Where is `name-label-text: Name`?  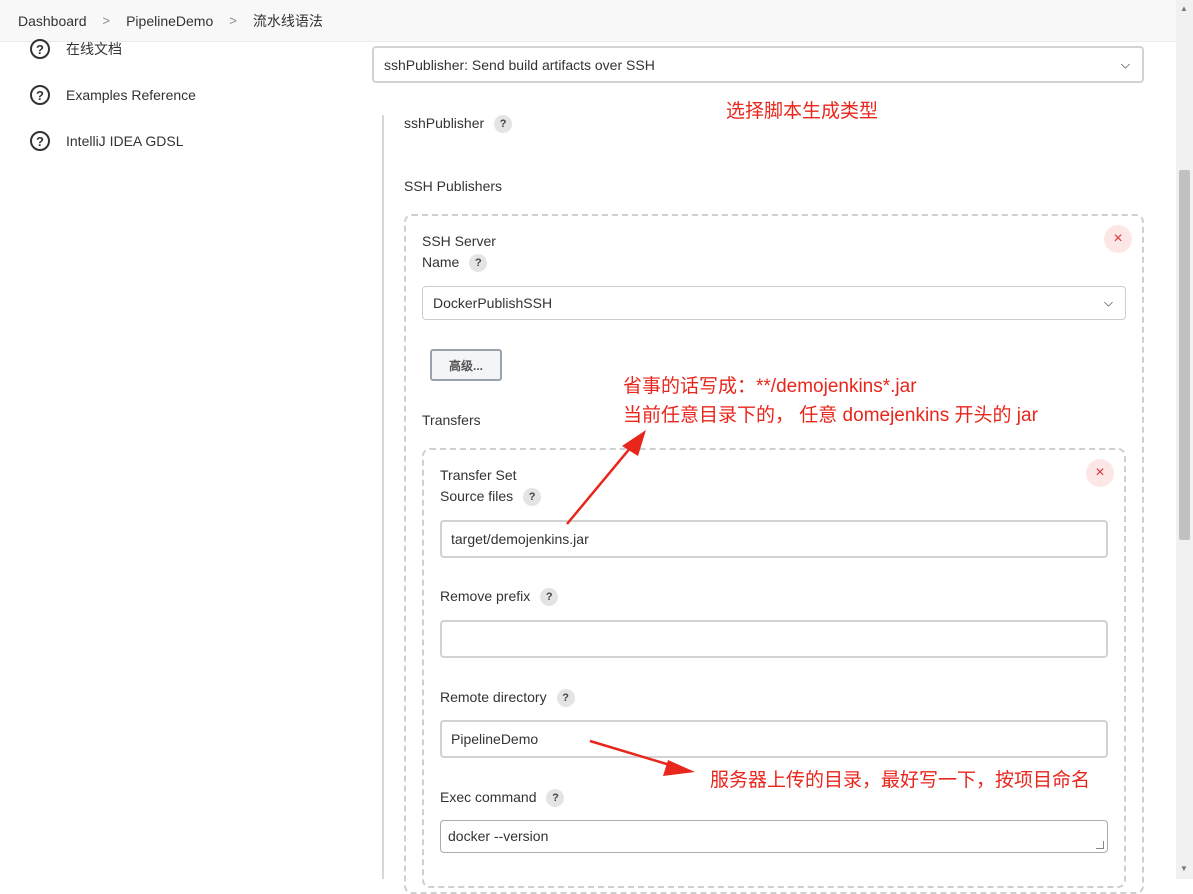 name-label-text: Name is located at coordinates (441, 262).